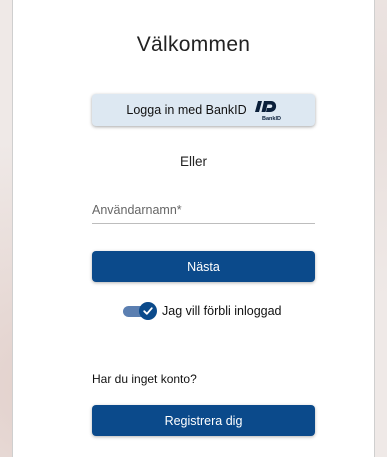 The image size is (387, 457). I want to click on bankid-logo-icon: BankID, so click(267, 111).